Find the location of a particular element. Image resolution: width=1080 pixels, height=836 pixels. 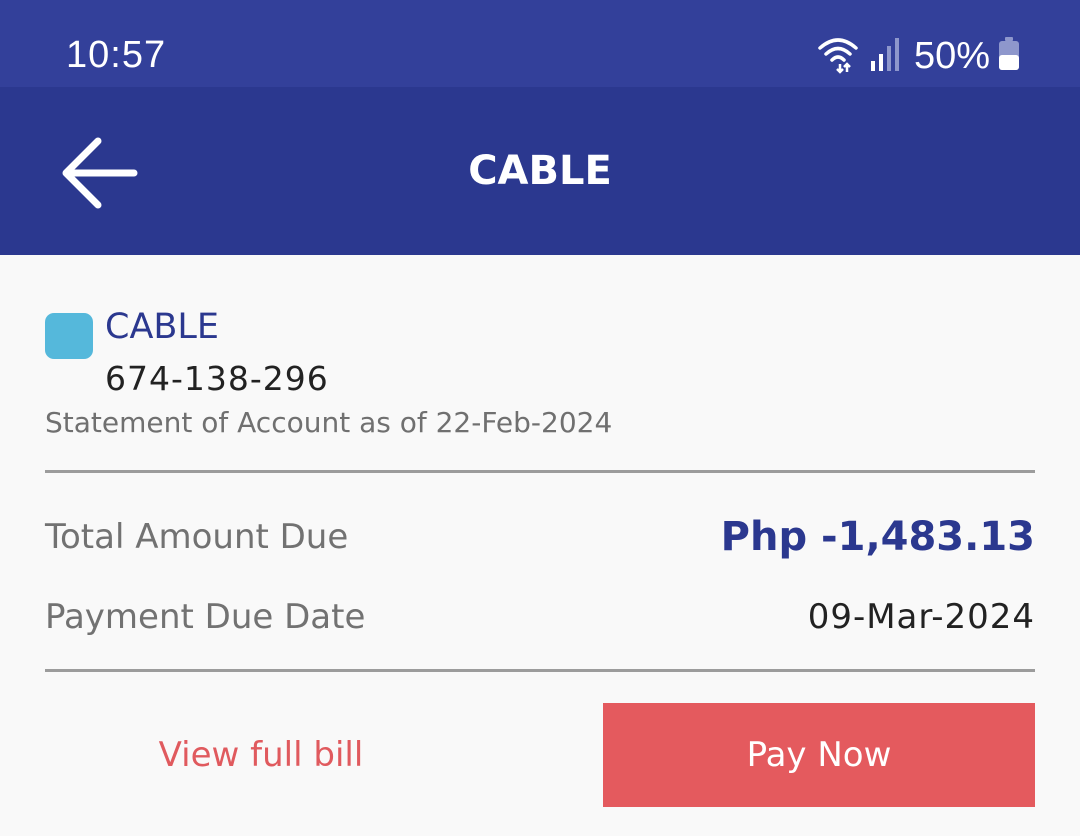

total-amount-value: Php -1,483.13 is located at coordinates (877, 537).